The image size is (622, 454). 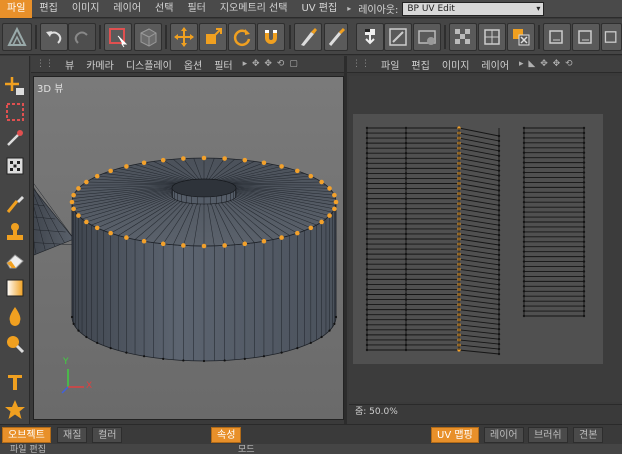 What do you see at coordinates (345, 240) in the screenshot?
I see `panel-divider` at bounding box center [345, 240].